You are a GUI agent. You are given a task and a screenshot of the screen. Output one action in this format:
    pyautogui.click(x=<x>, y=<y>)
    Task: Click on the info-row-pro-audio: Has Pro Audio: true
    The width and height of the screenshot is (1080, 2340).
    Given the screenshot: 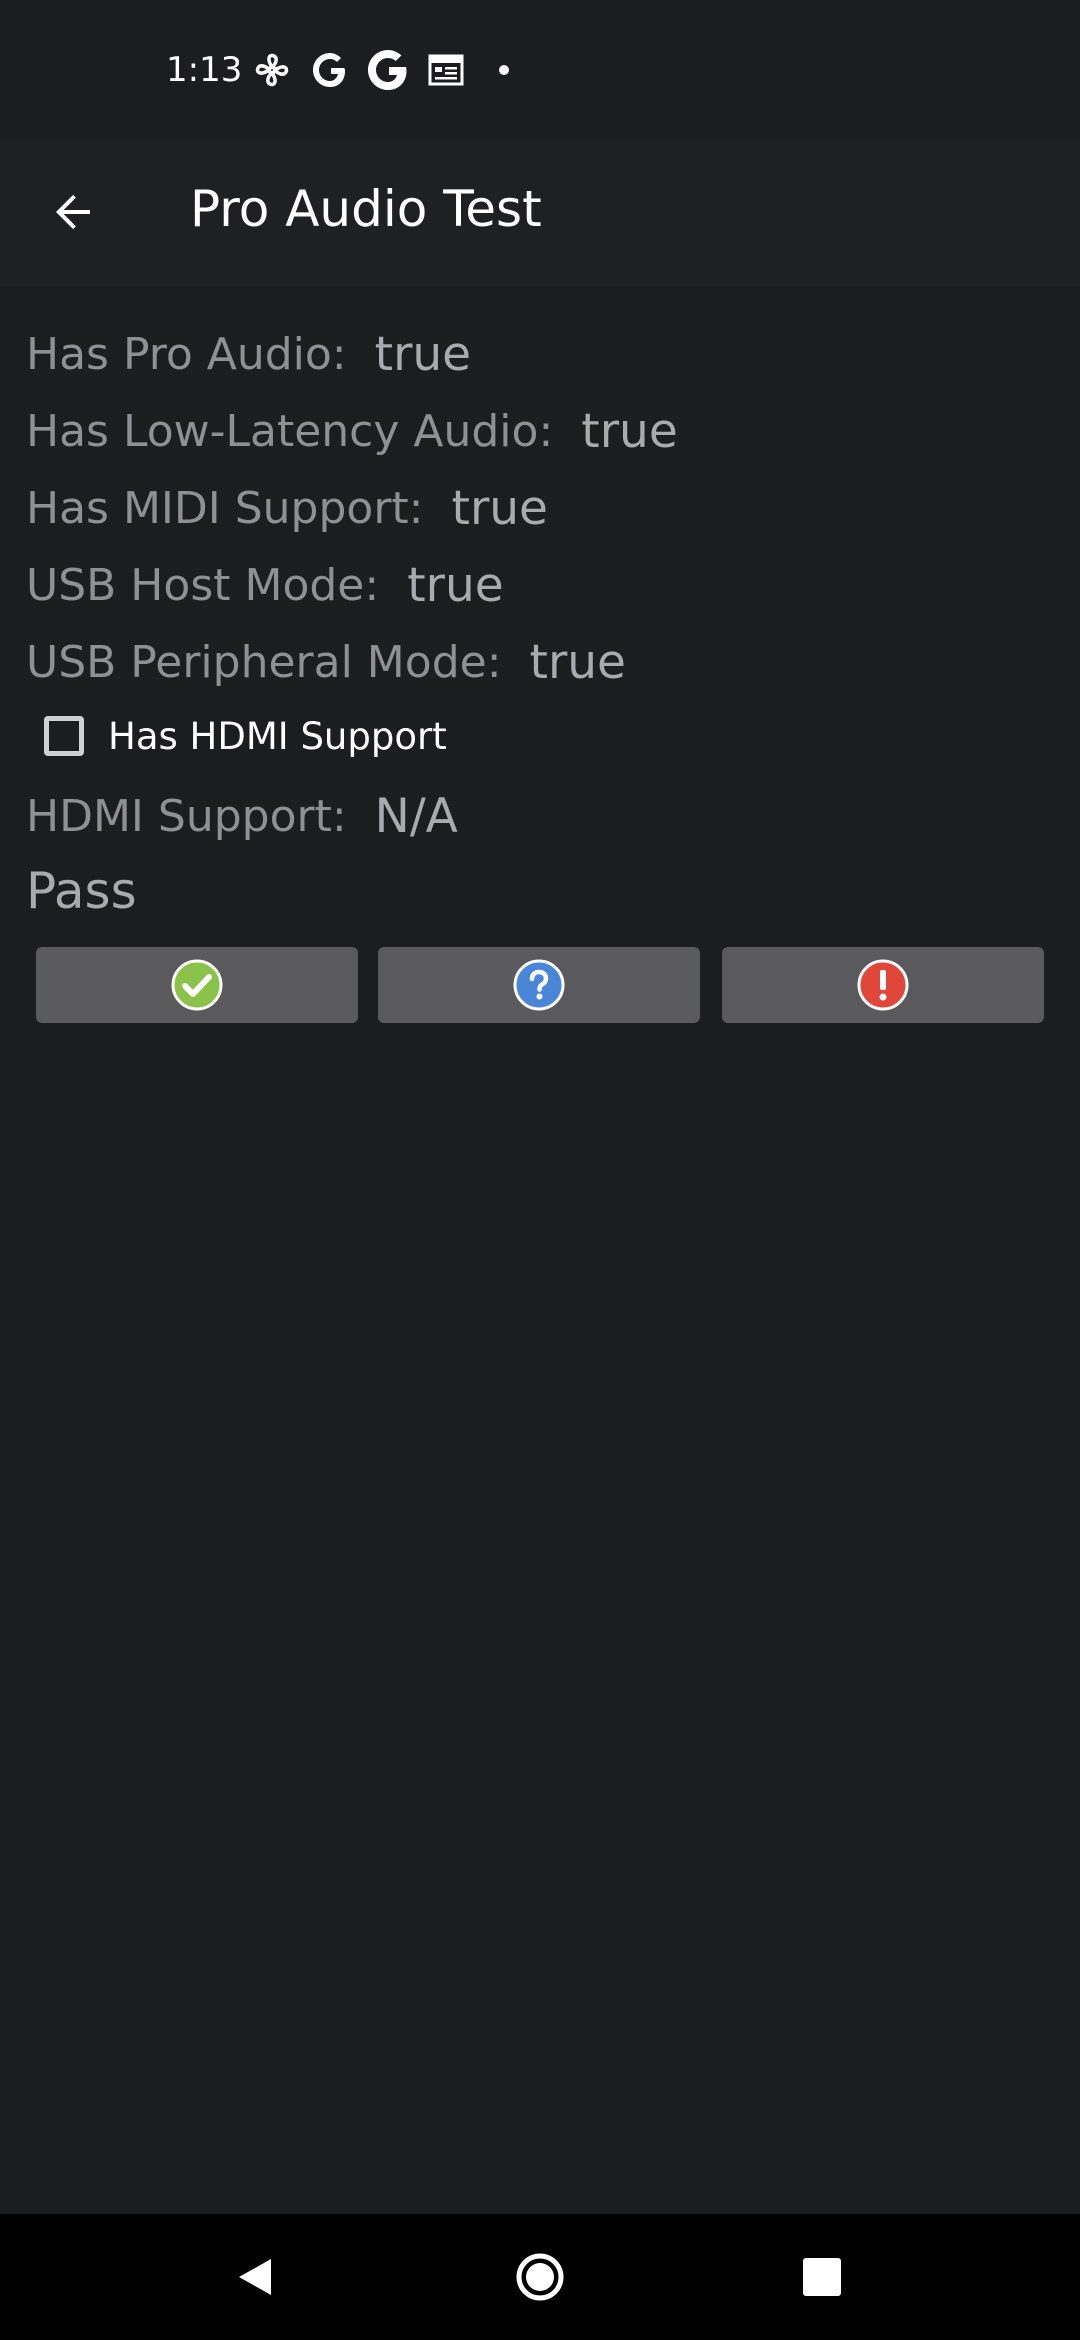 What is the action you would take?
    pyautogui.click(x=541, y=354)
    